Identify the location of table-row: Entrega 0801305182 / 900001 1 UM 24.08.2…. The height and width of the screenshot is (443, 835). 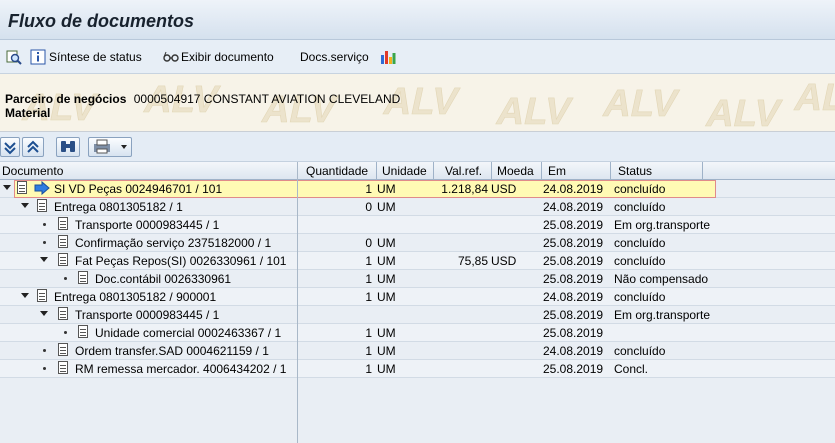
(417, 297).